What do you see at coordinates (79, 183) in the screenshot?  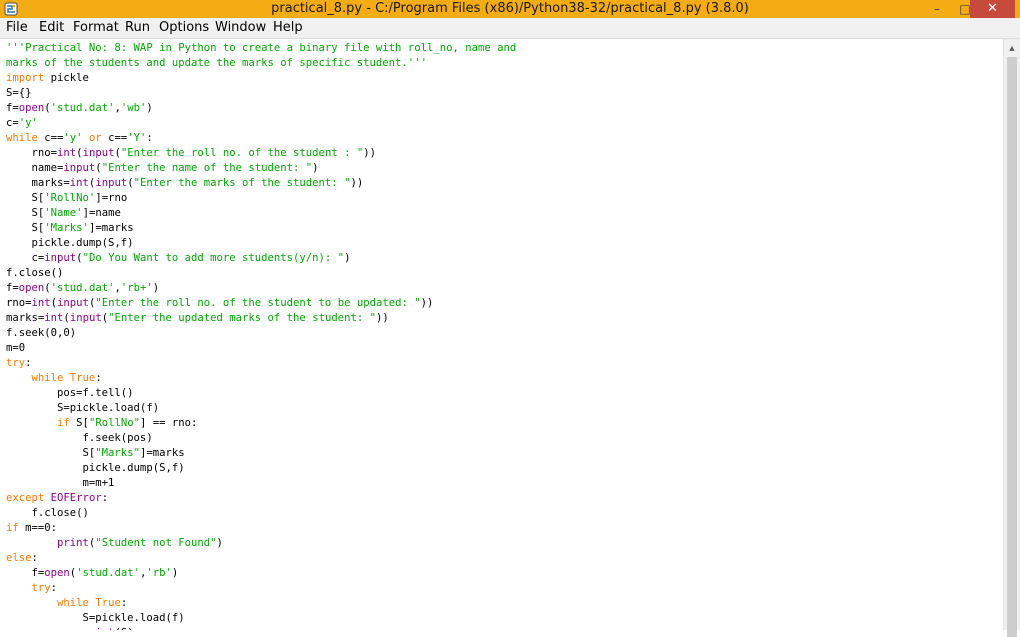 I see `code-token: int` at bounding box center [79, 183].